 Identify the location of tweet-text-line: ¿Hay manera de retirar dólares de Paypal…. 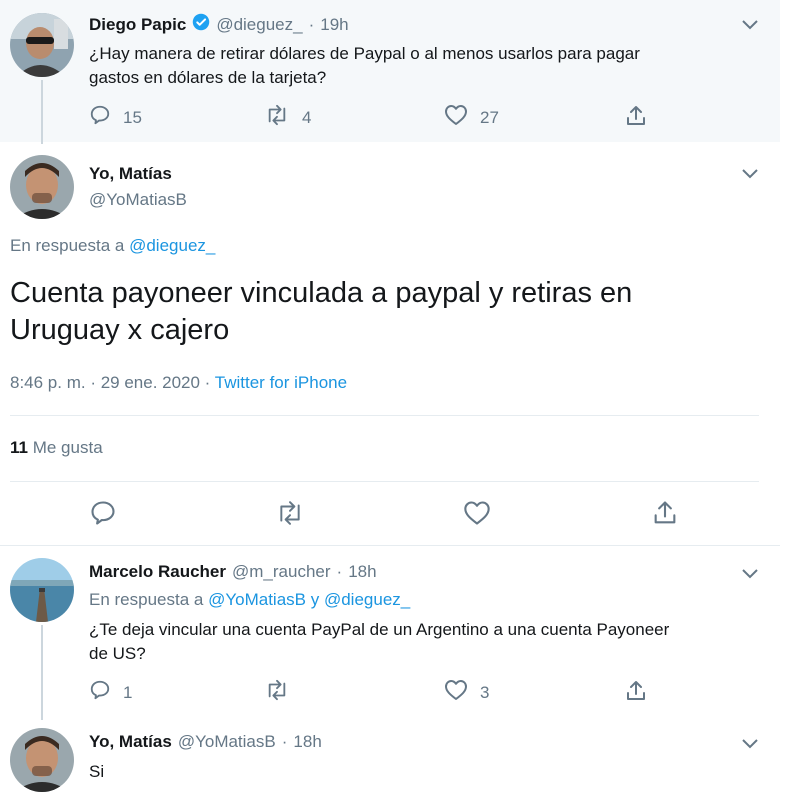
(364, 53).